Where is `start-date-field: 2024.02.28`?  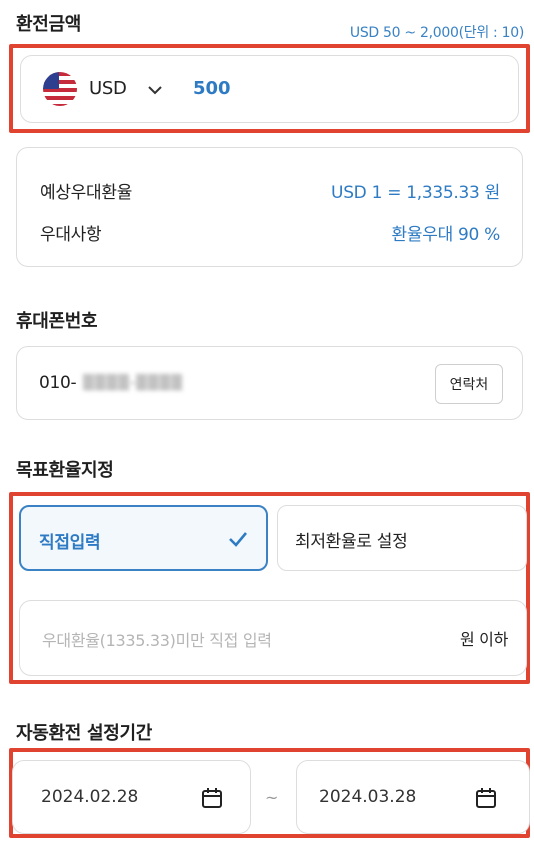
start-date-field: 2024.02.28 is located at coordinates (131, 797).